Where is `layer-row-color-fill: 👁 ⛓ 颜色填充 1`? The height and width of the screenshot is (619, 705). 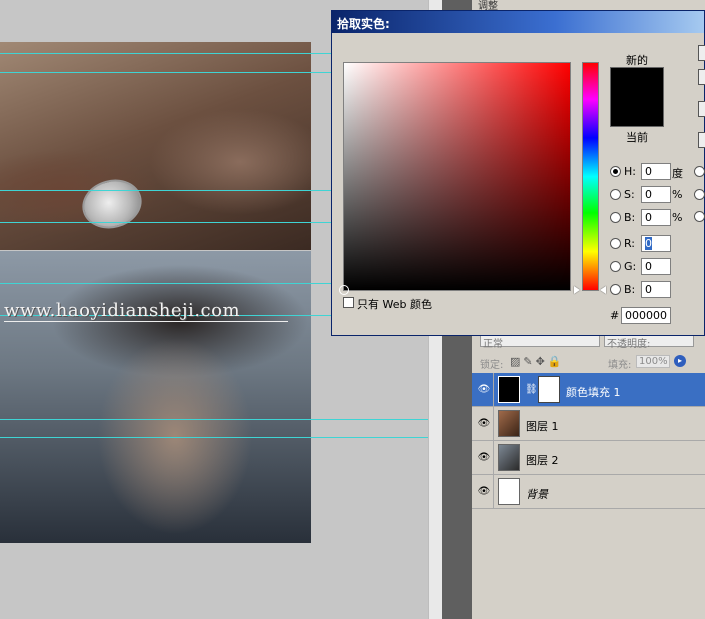 layer-row-color-fill: 👁 ⛓ 颜色填充 1 is located at coordinates (588, 390).